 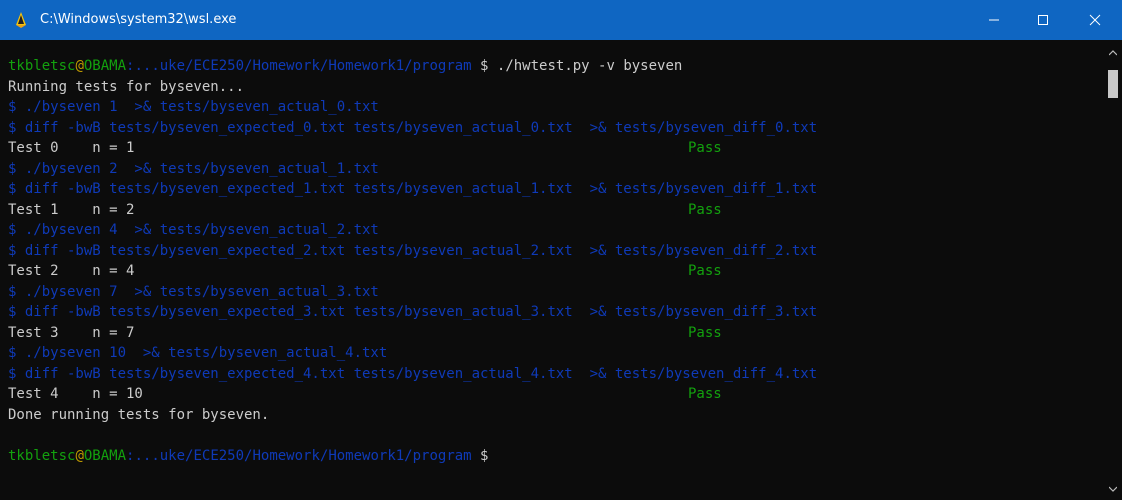 I want to click on test-result-row: Test 1 n = 2 Pass, so click(x=556, y=210).